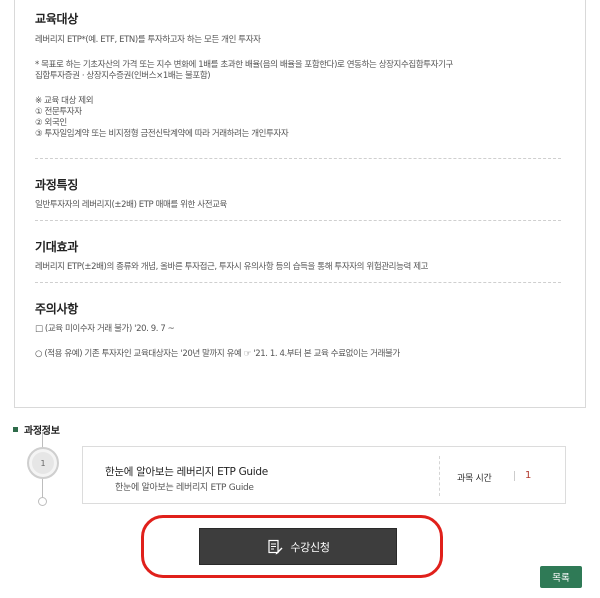  I want to click on timeline-end-dot, so click(42, 501).